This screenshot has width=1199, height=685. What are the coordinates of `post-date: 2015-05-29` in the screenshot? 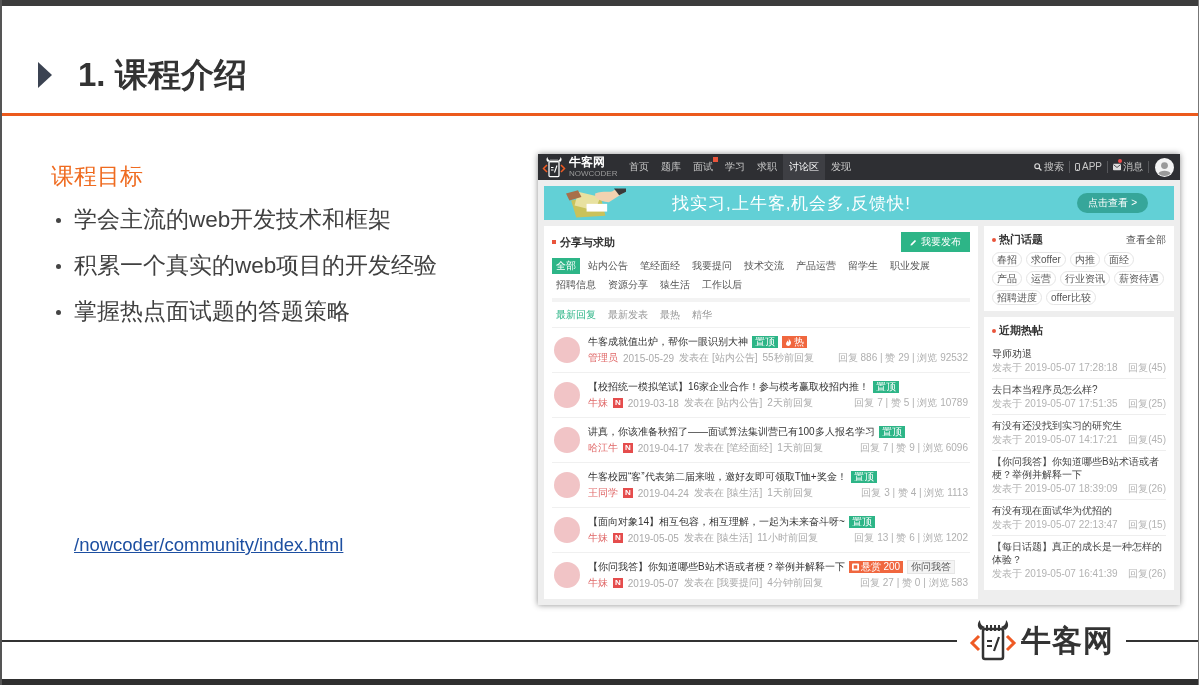 It's located at (649, 358).